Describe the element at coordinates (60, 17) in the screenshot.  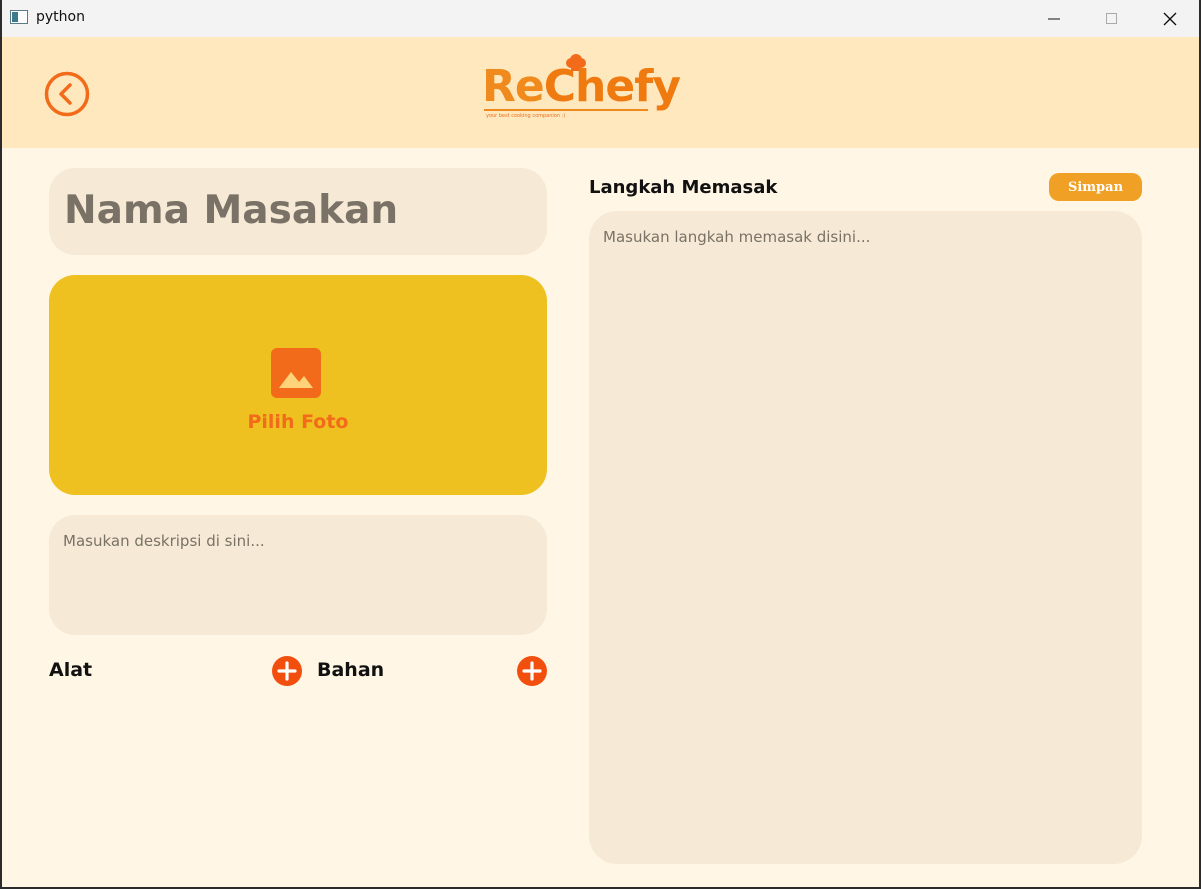
I see `window-title: python` at that location.